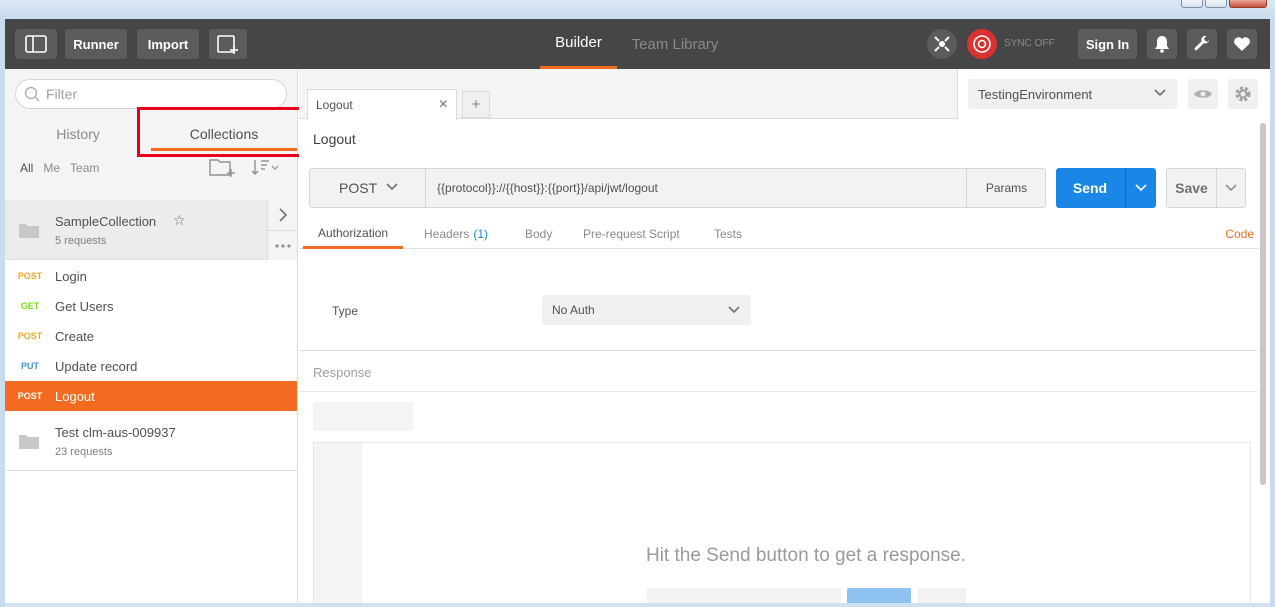 This screenshot has width=1275, height=607. What do you see at coordinates (32, 94) in the screenshot?
I see `search-icon` at bounding box center [32, 94].